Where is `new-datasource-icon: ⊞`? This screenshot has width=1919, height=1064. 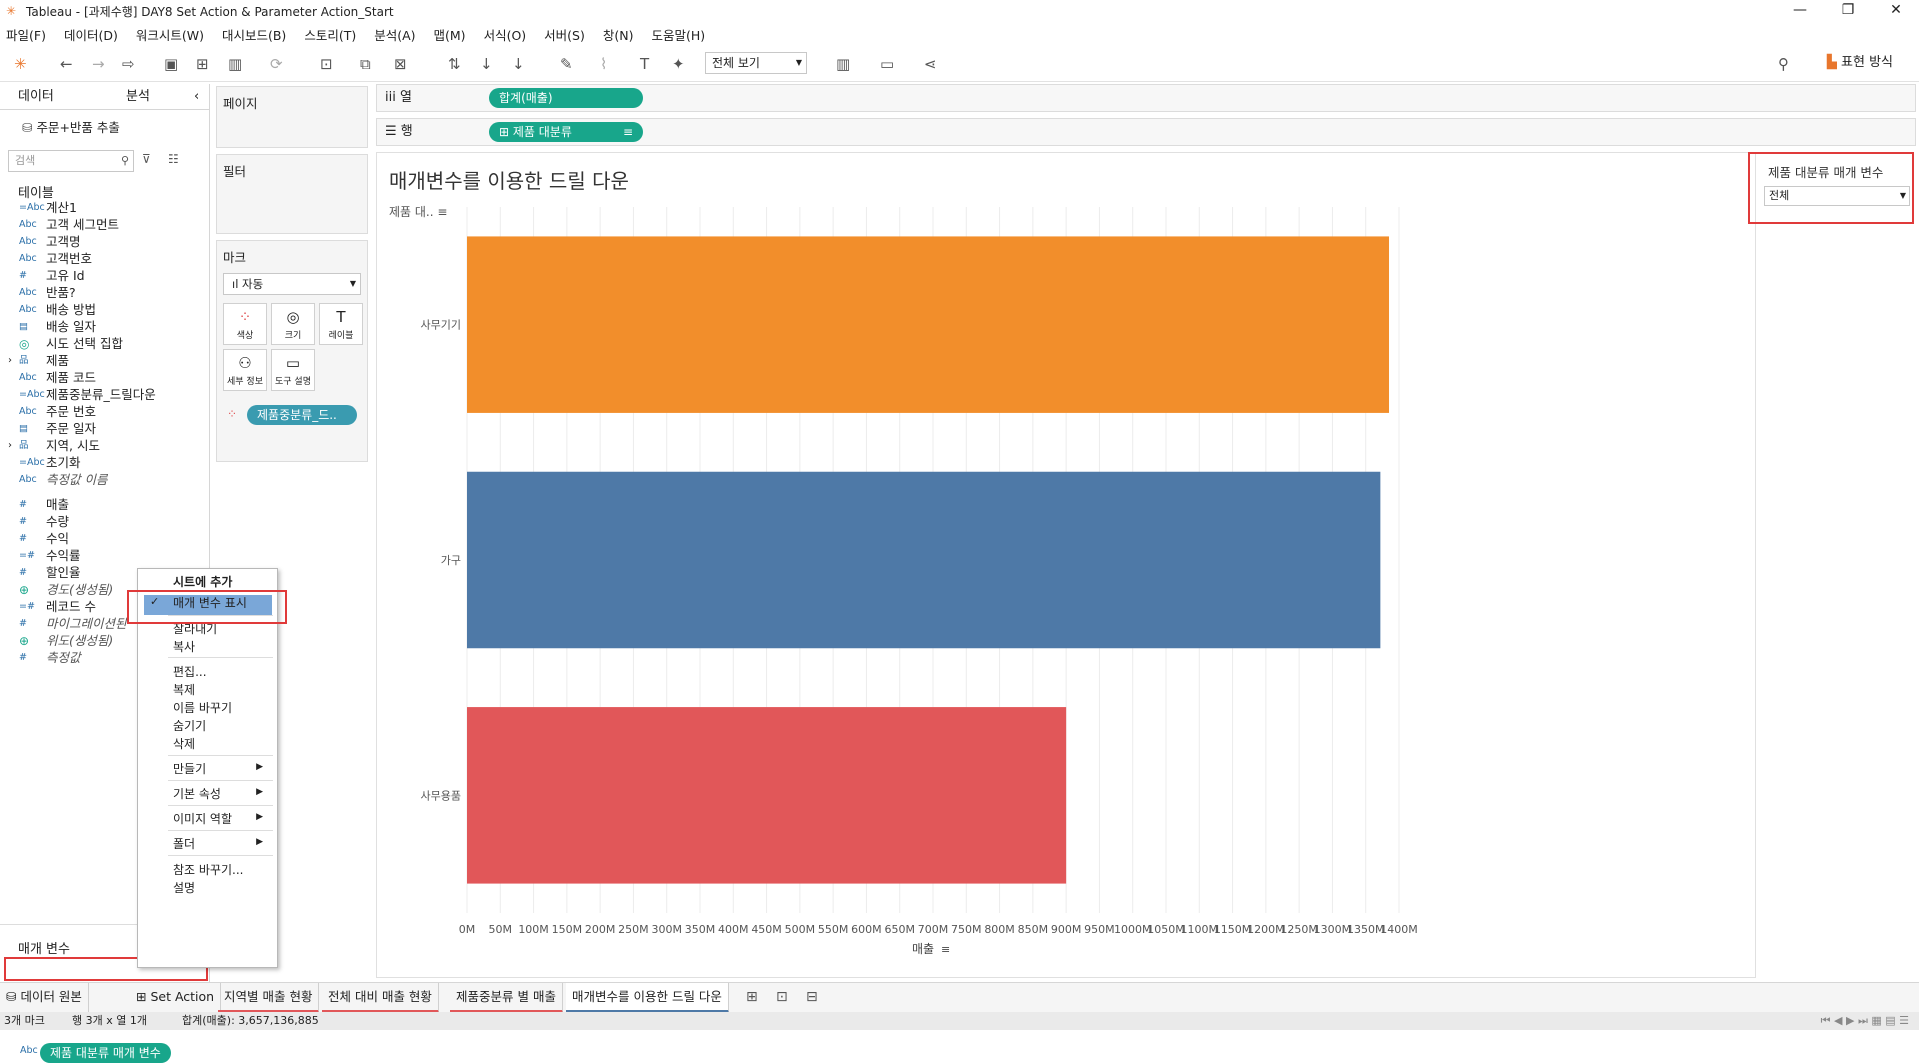
new-datasource-icon: ⊞ is located at coordinates (202, 64).